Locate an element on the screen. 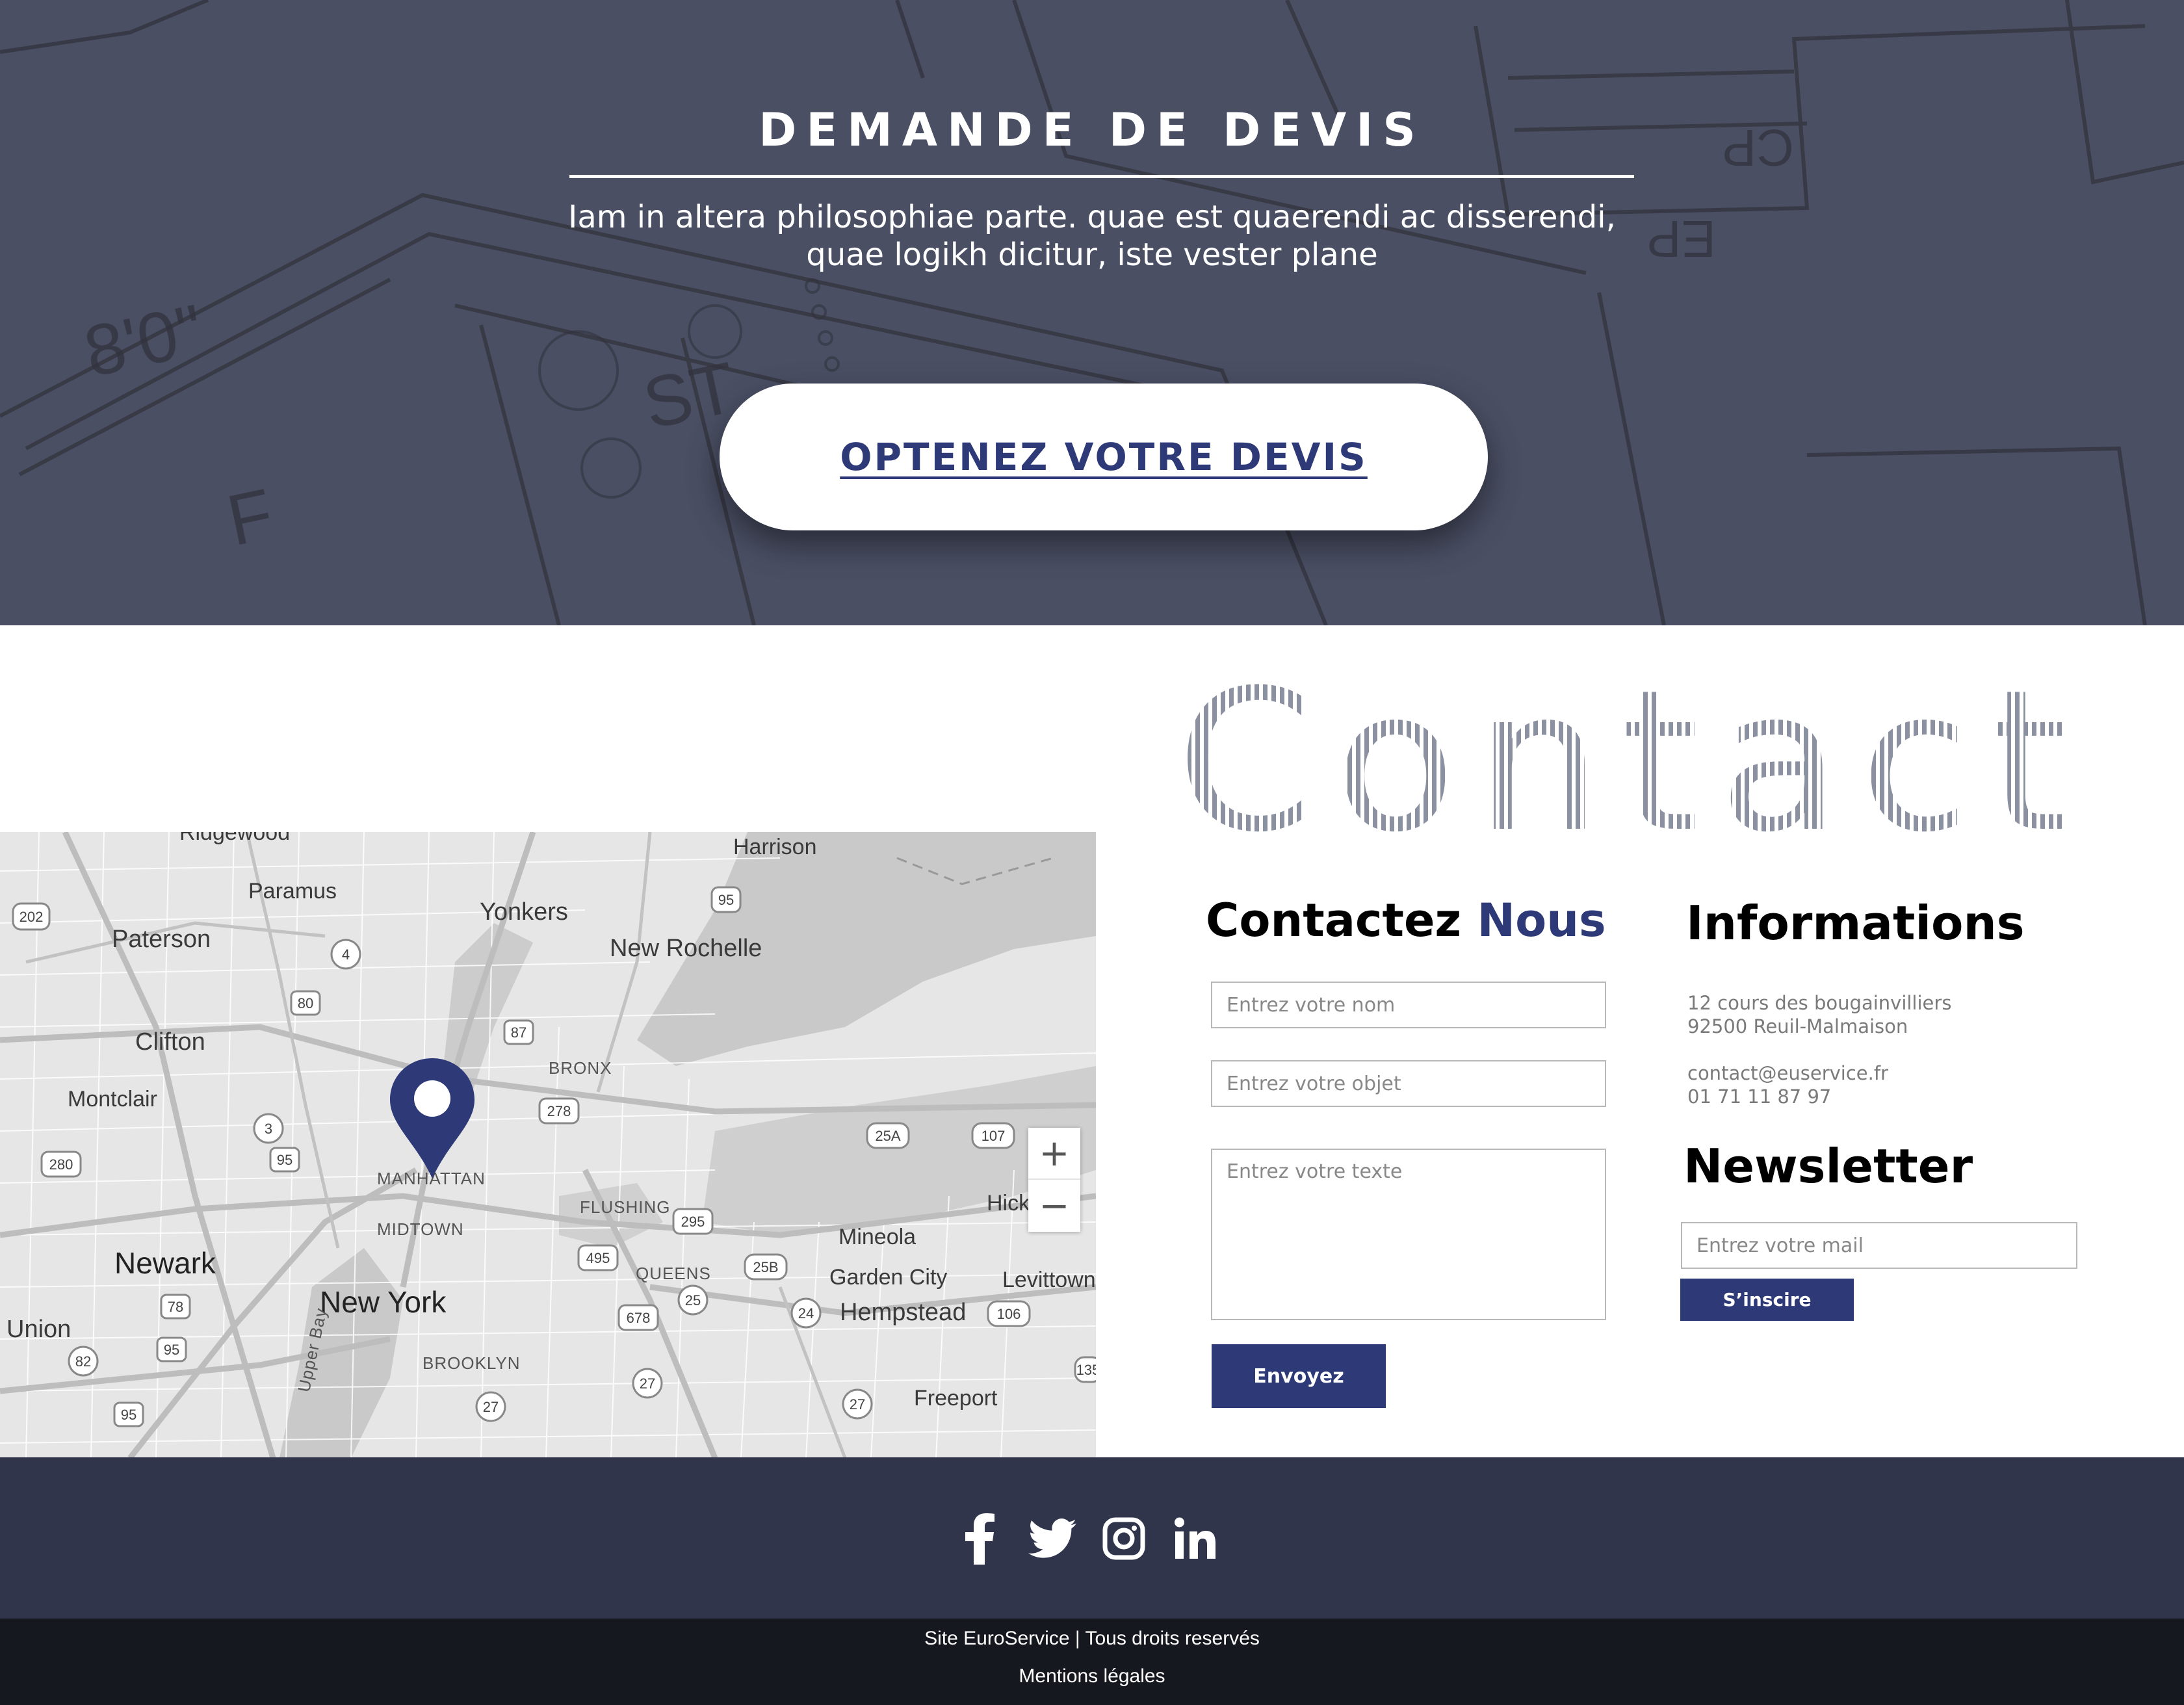  contact-heading-part2: Nous is located at coordinates (1542, 920).